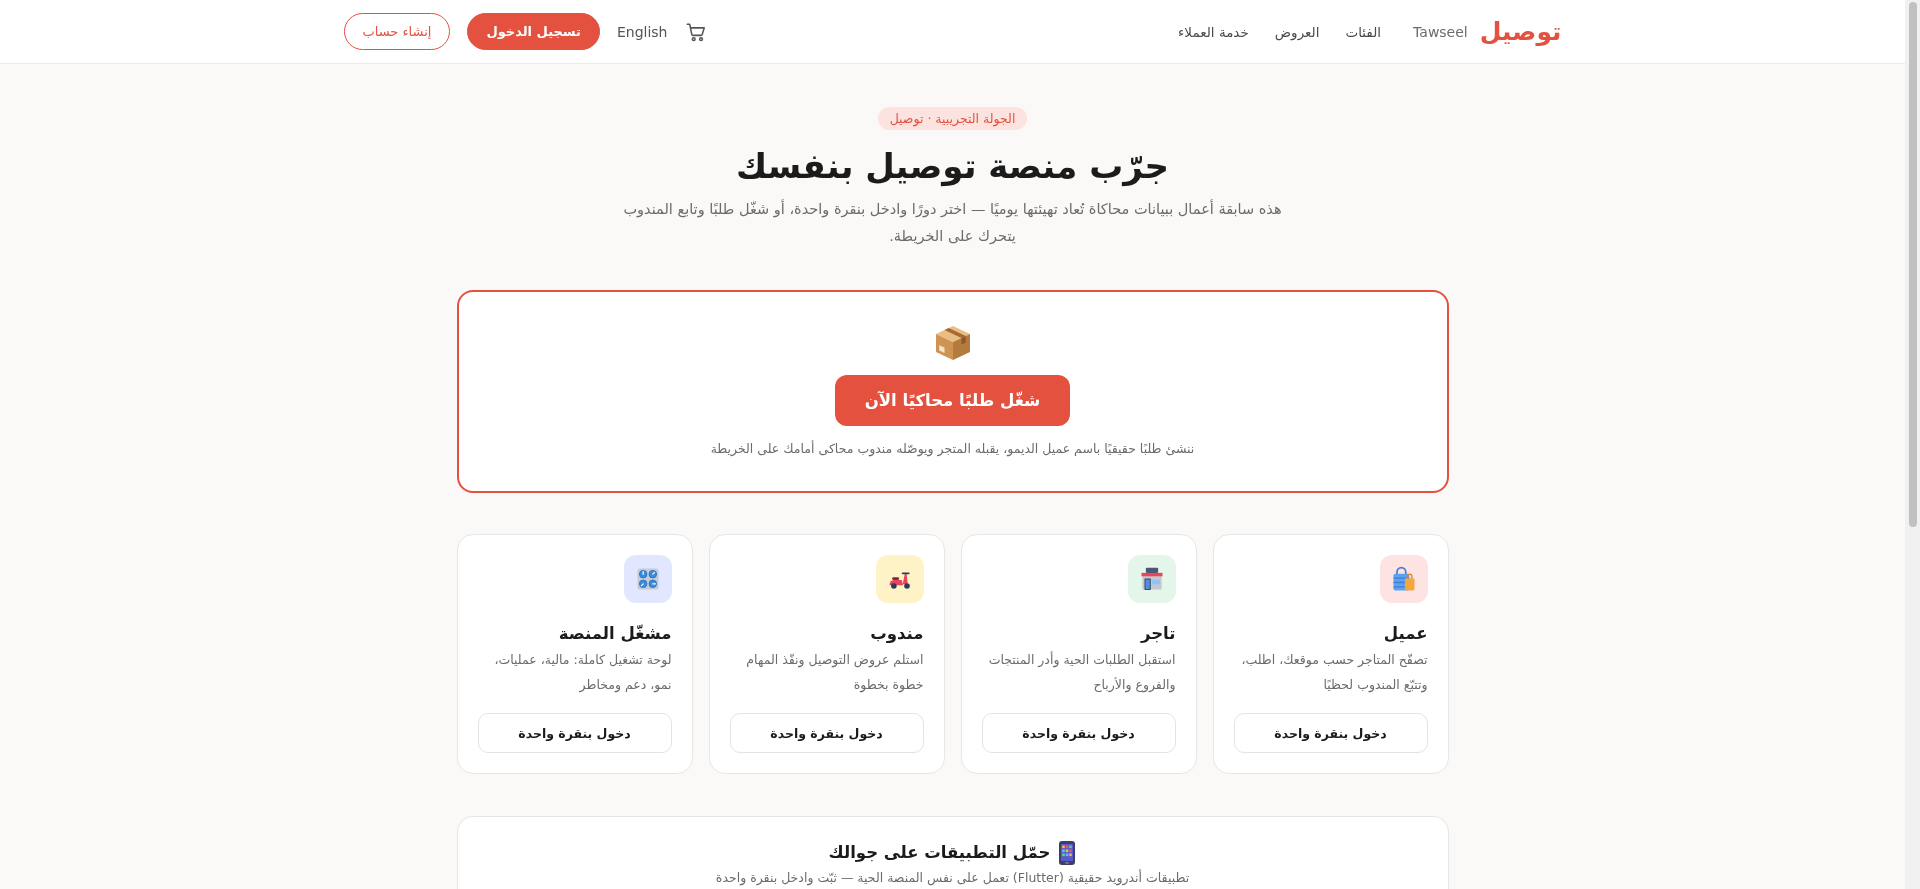  What do you see at coordinates (952, 118) in the screenshot?
I see `tour-badge: الجولة التجريبية · توصيل` at bounding box center [952, 118].